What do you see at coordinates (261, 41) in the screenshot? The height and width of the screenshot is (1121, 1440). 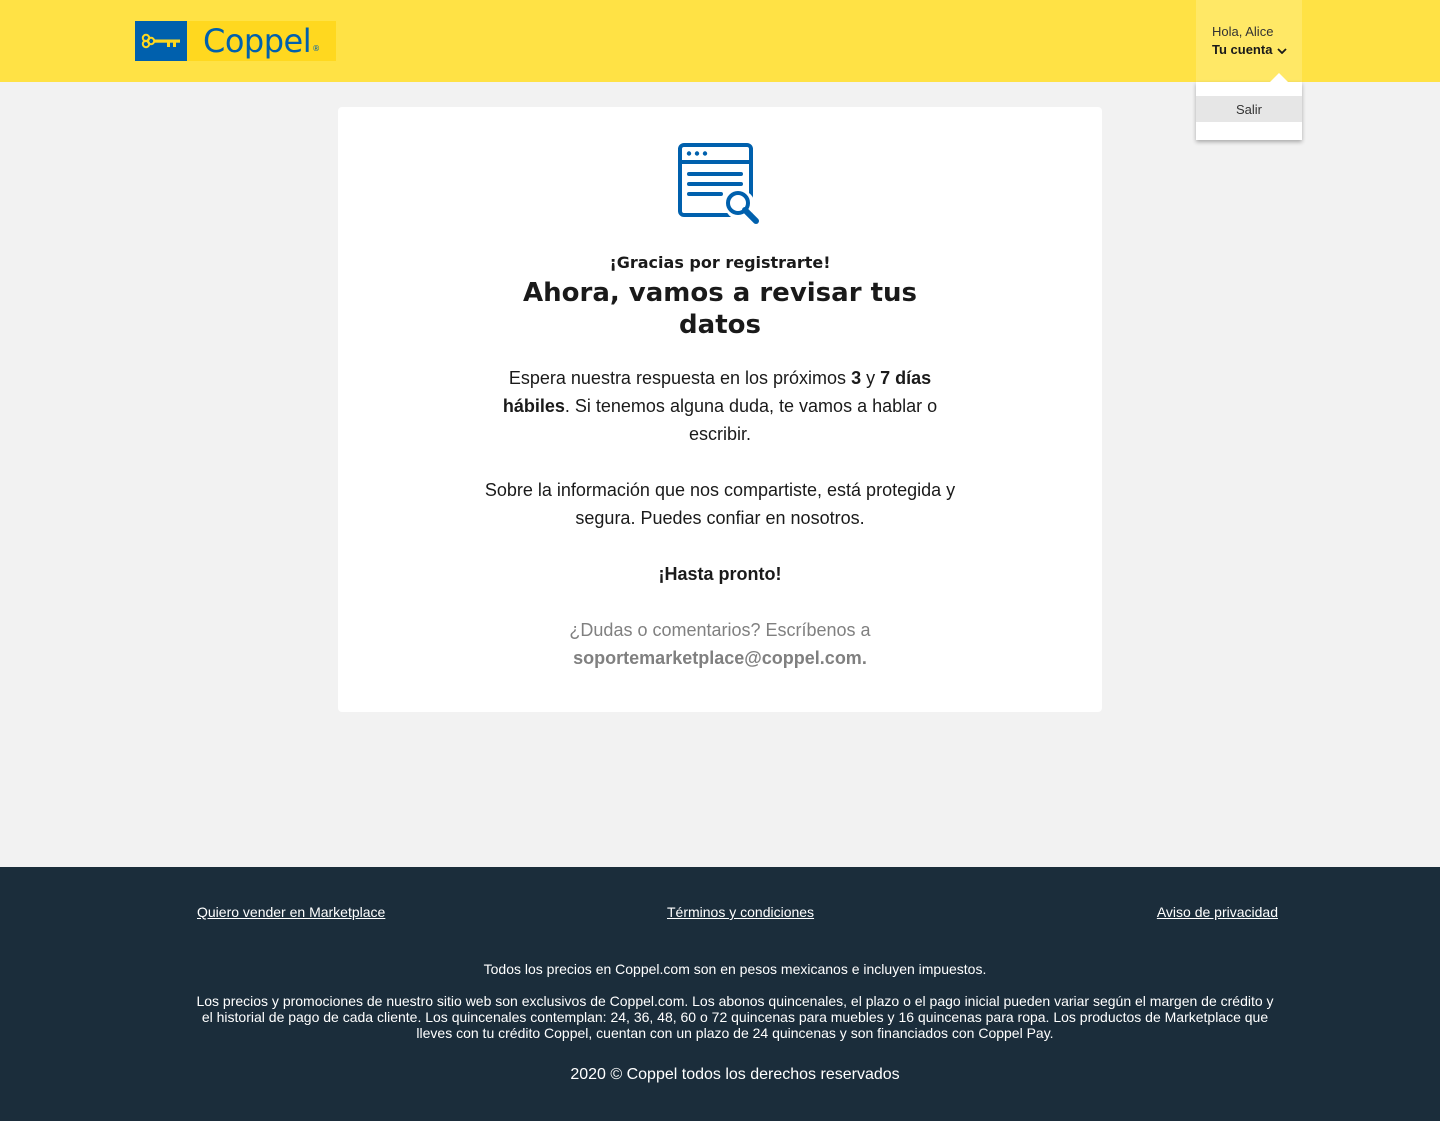 I see `logo-wordmark: Coppel ®` at bounding box center [261, 41].